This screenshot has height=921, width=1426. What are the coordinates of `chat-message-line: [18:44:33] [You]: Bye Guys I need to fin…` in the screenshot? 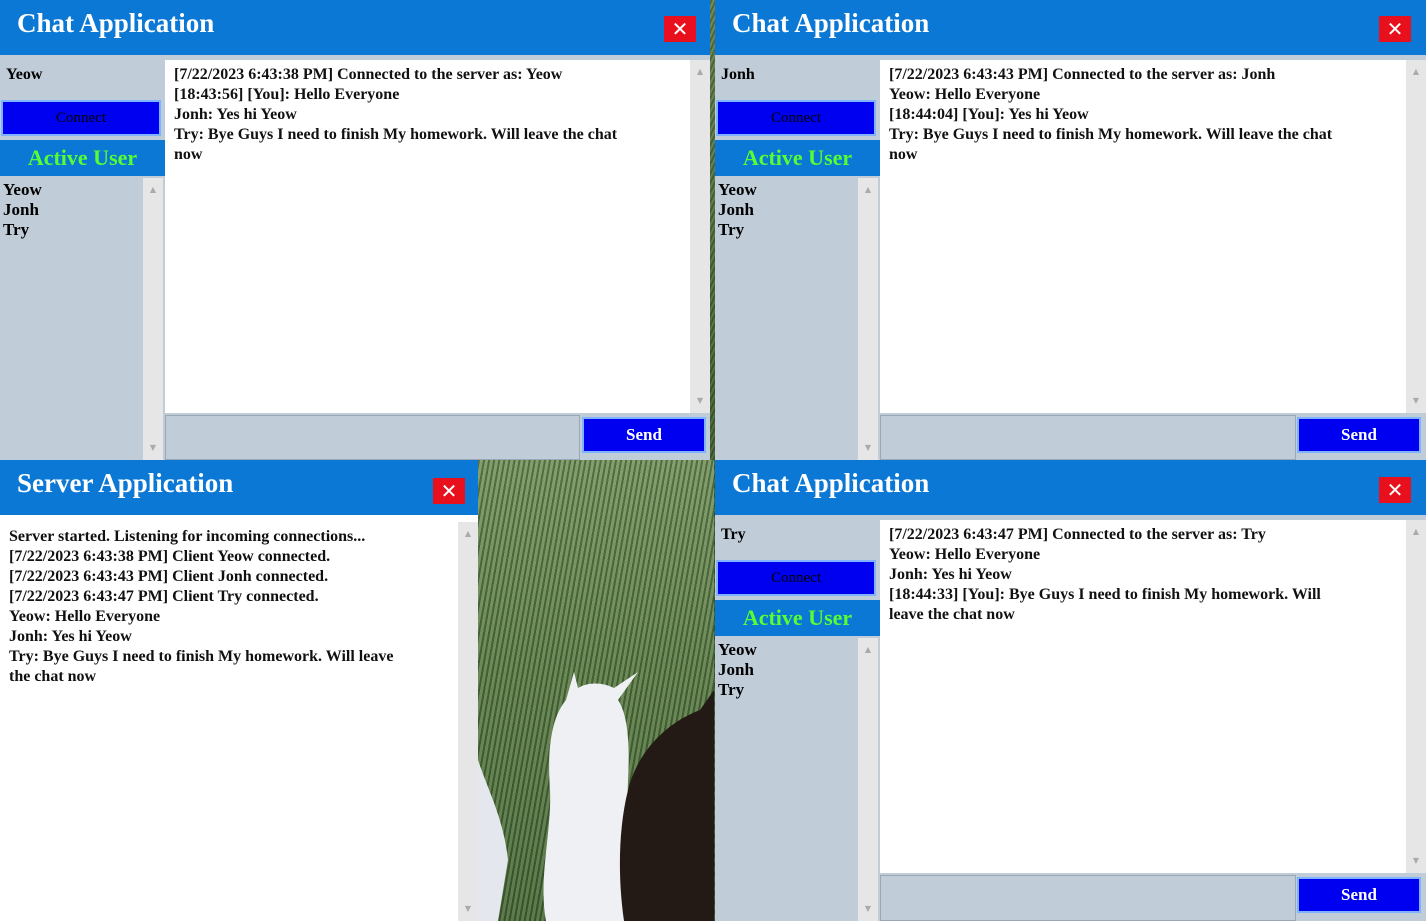 It's located at (1105, 594).